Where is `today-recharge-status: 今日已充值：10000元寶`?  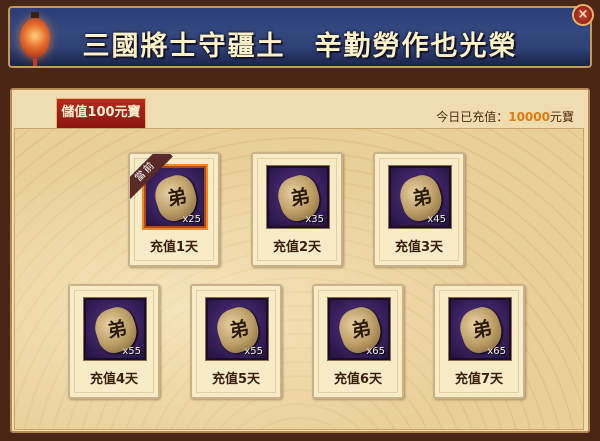
today-recharge-status: 今日已充值：10000元寶 is located at coordinates (505, 116).